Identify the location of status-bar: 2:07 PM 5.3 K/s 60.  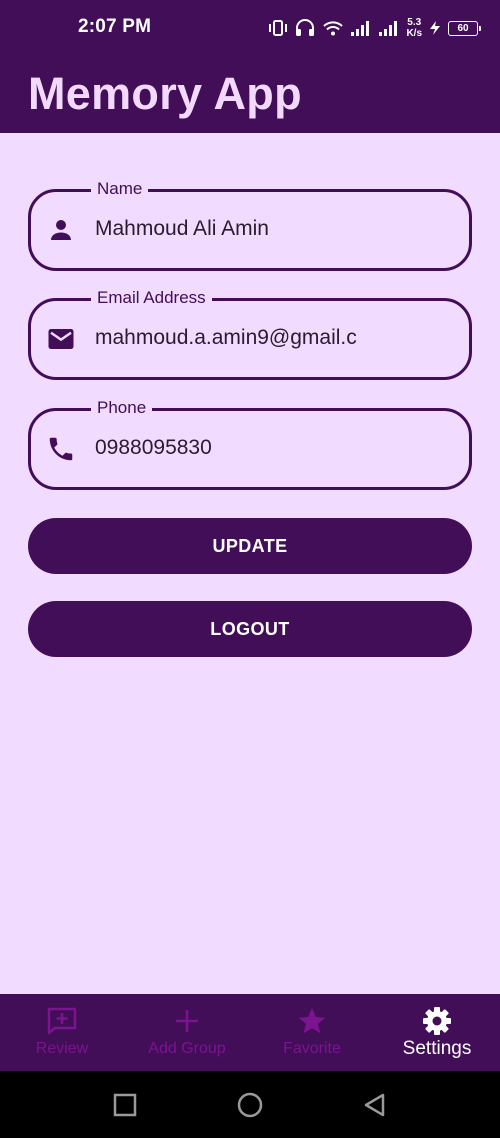
(250, 28).